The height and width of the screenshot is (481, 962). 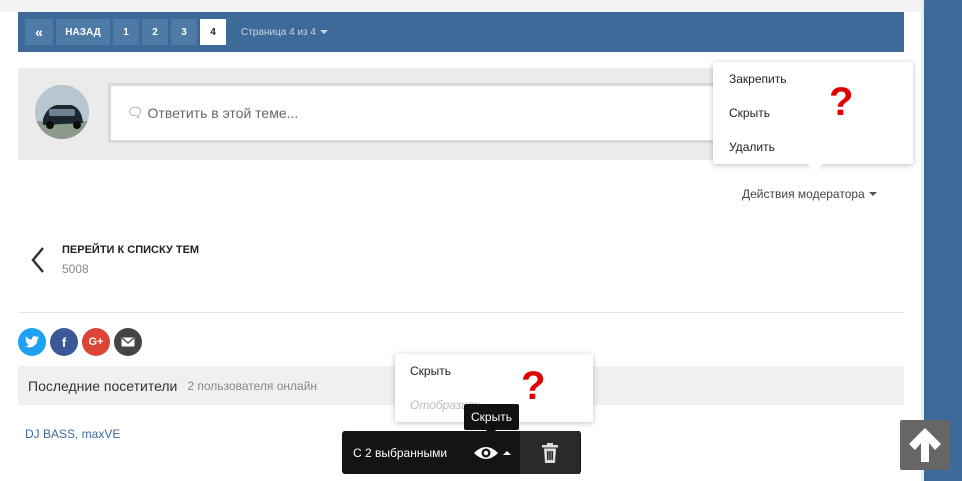 What do you see at coordinates (37, 260) in the screenshot?
I see `chevron-left-icon` at bounding box center [37, 260].